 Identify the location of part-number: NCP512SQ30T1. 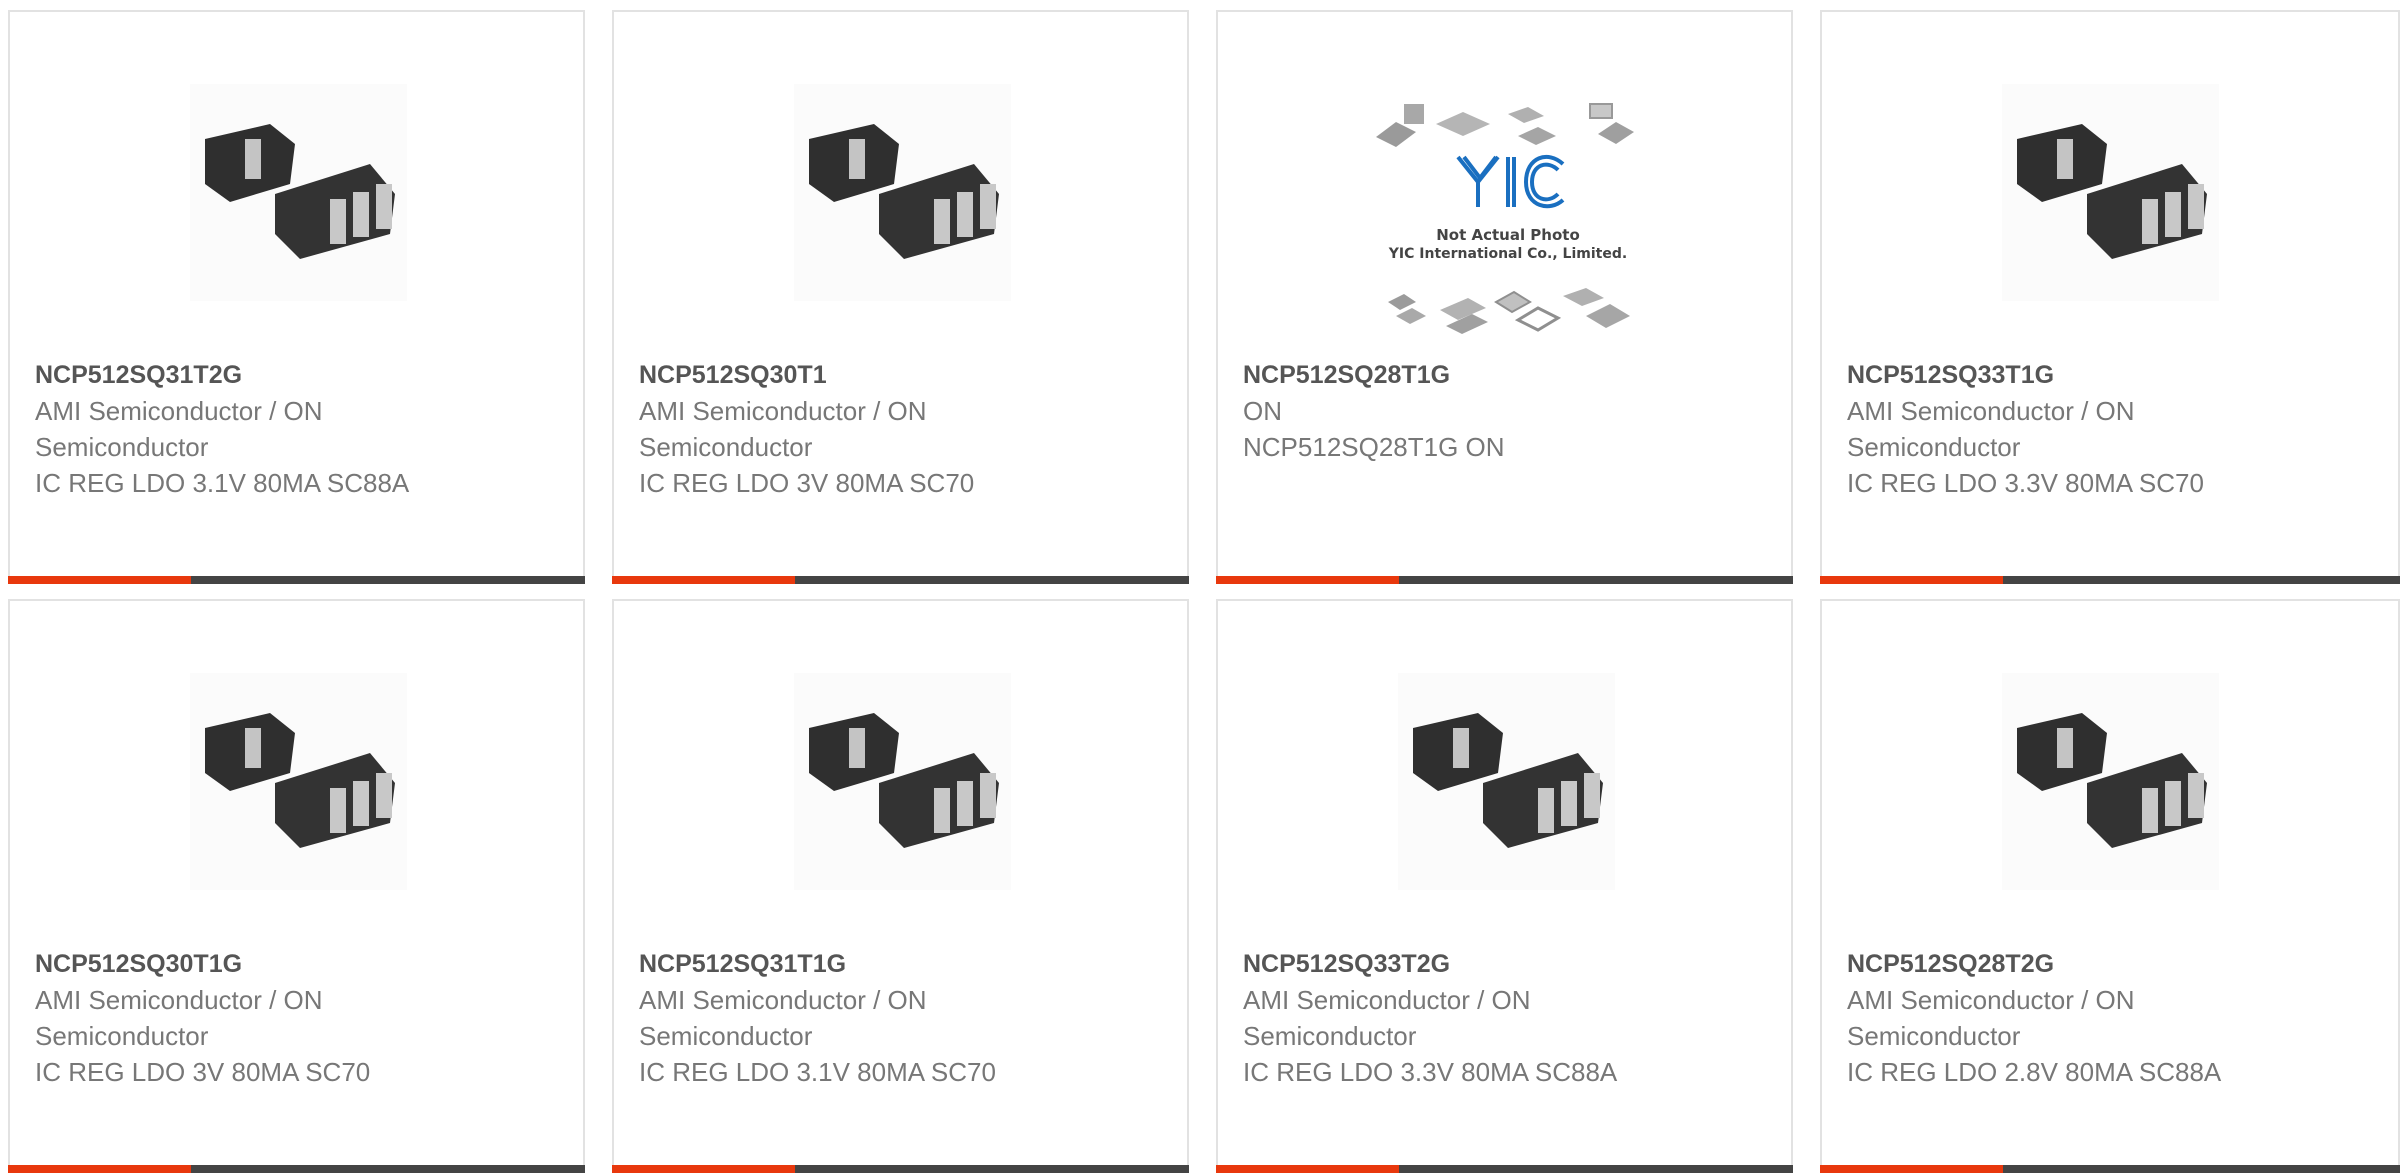
(889, 375).